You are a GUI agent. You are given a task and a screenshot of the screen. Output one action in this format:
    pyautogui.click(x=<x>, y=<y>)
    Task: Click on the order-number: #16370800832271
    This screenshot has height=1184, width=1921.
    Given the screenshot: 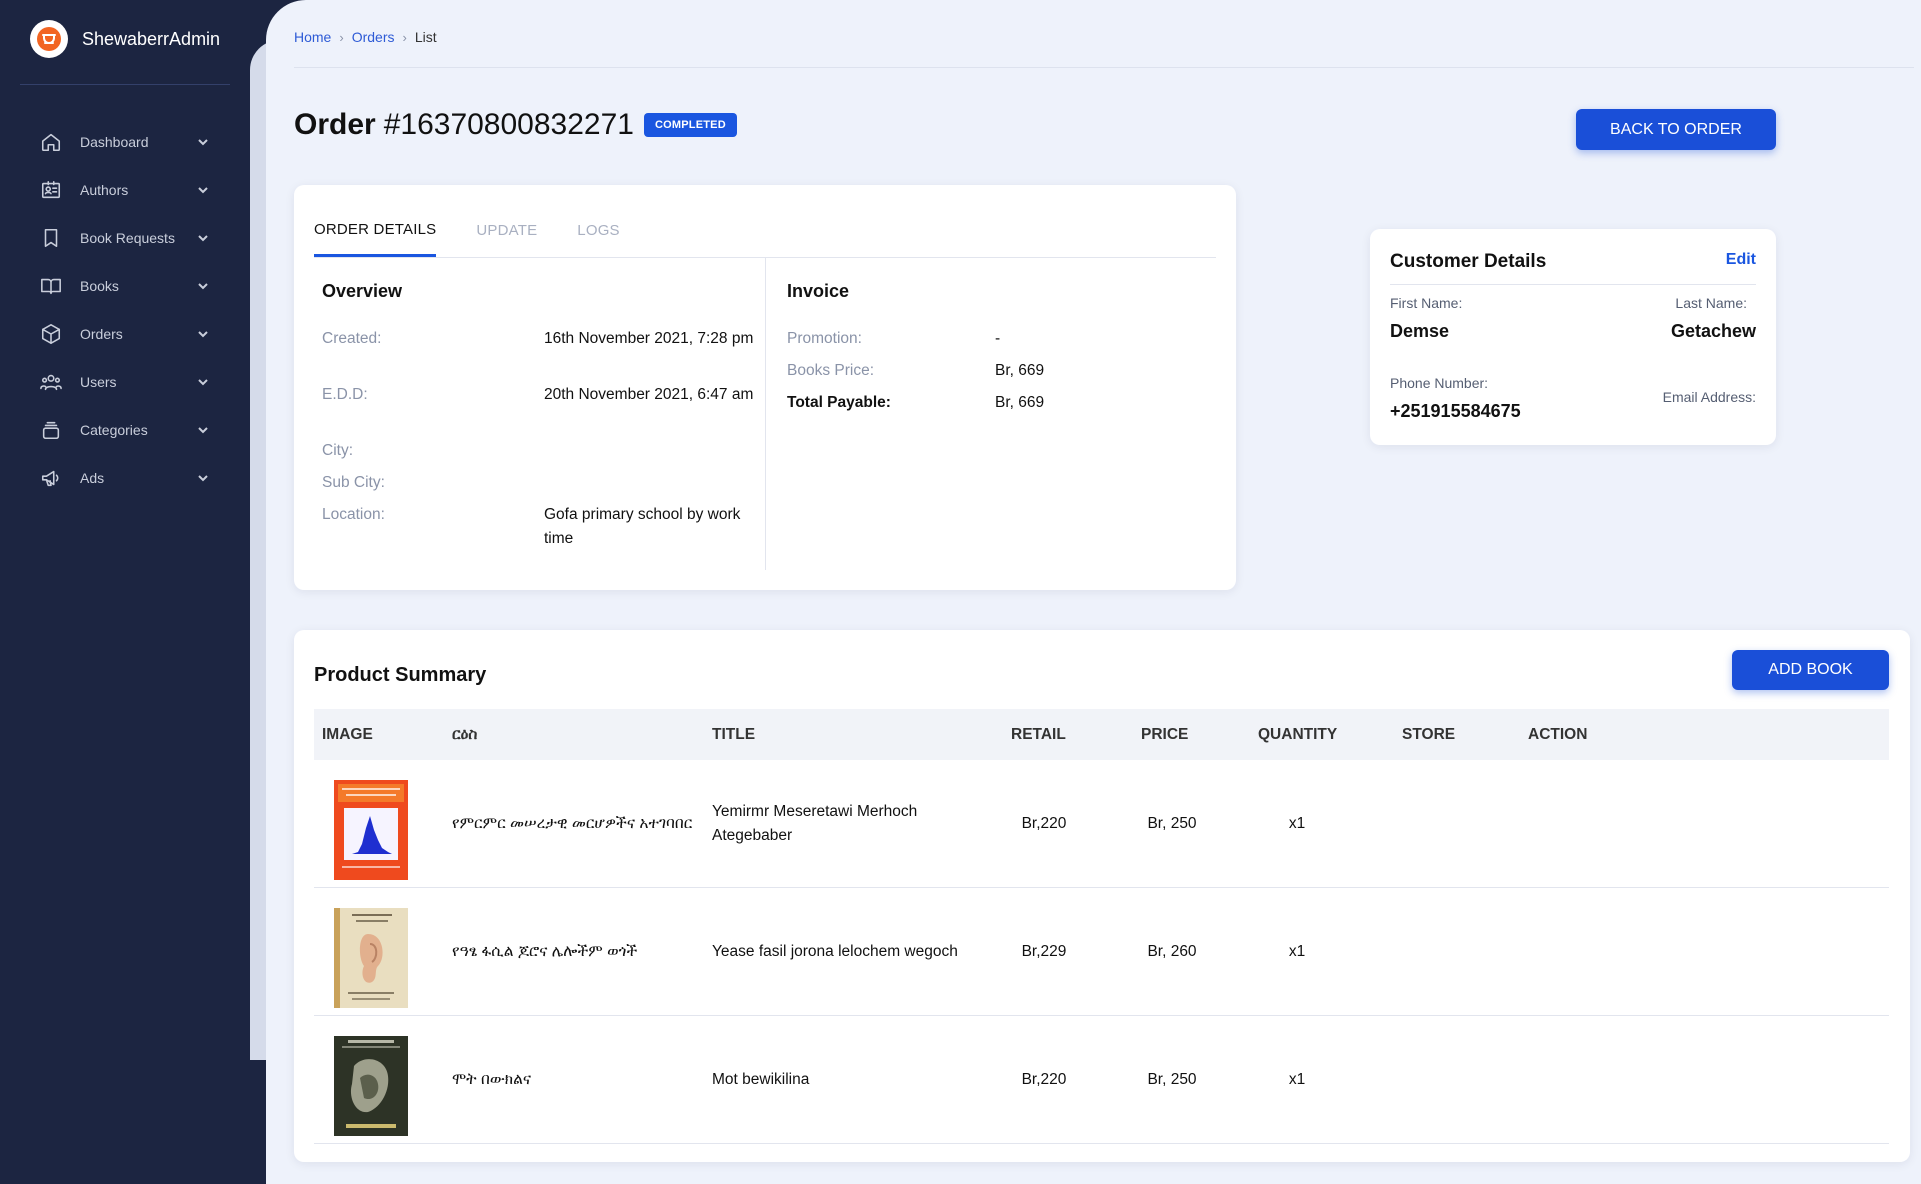 What is the action you would take?
    pyautogui.click(x=508, y=124)
    